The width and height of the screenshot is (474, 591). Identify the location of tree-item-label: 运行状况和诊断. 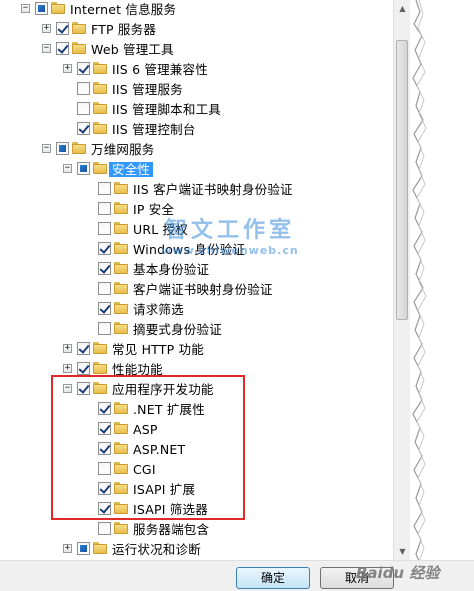
(156, 549).